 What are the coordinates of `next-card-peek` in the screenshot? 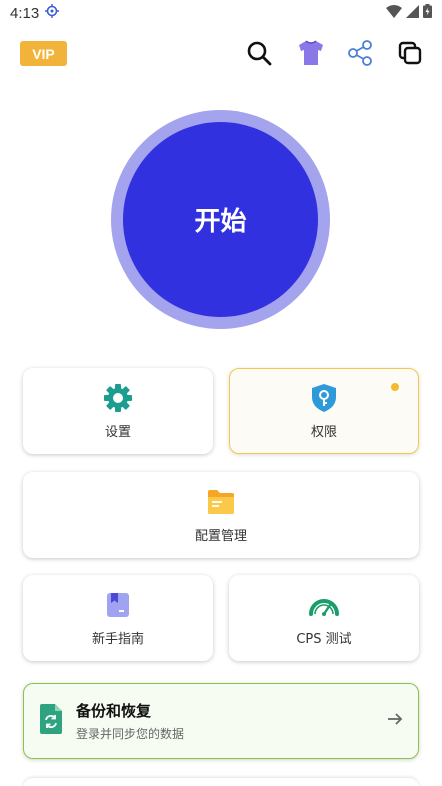 It's located at (221, 782).